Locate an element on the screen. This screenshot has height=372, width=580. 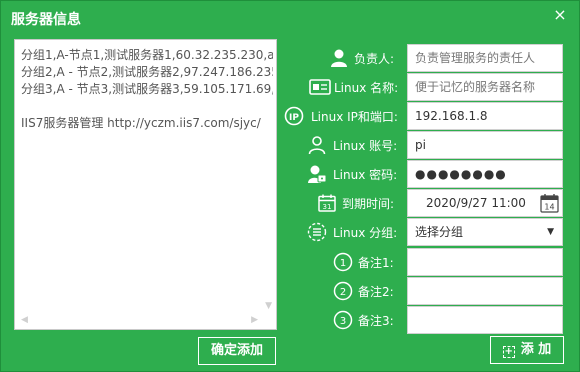
group-label: Linux 分组: is located at coordinates (365, 233).